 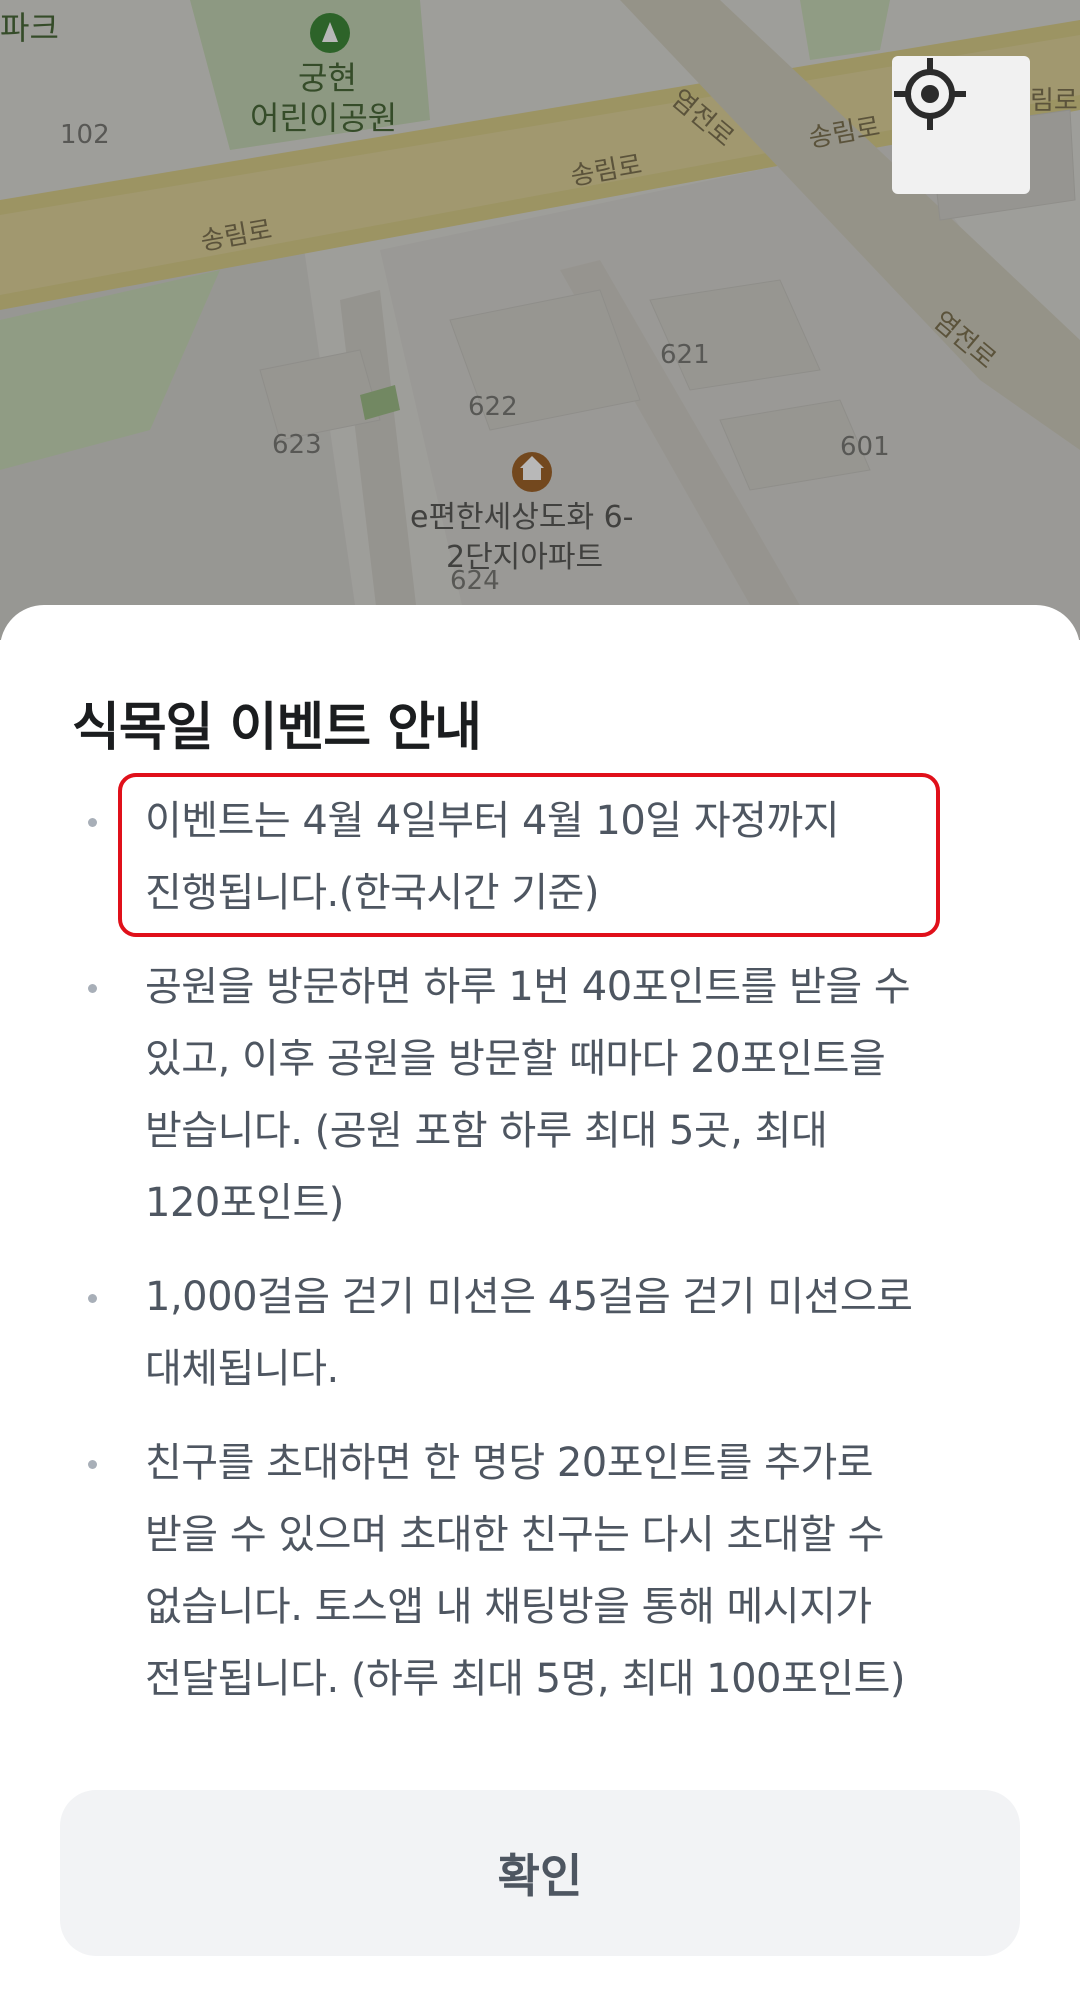 I want to click on highlight-box, so click(x=529, y=855).